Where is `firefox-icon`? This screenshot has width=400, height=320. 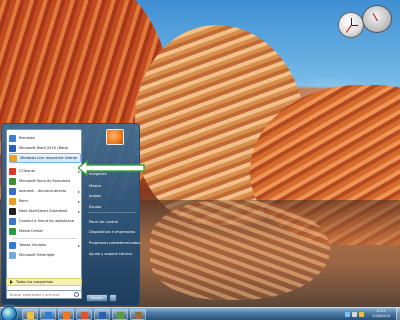 firefox-icon is located at coordinates (84, 315).